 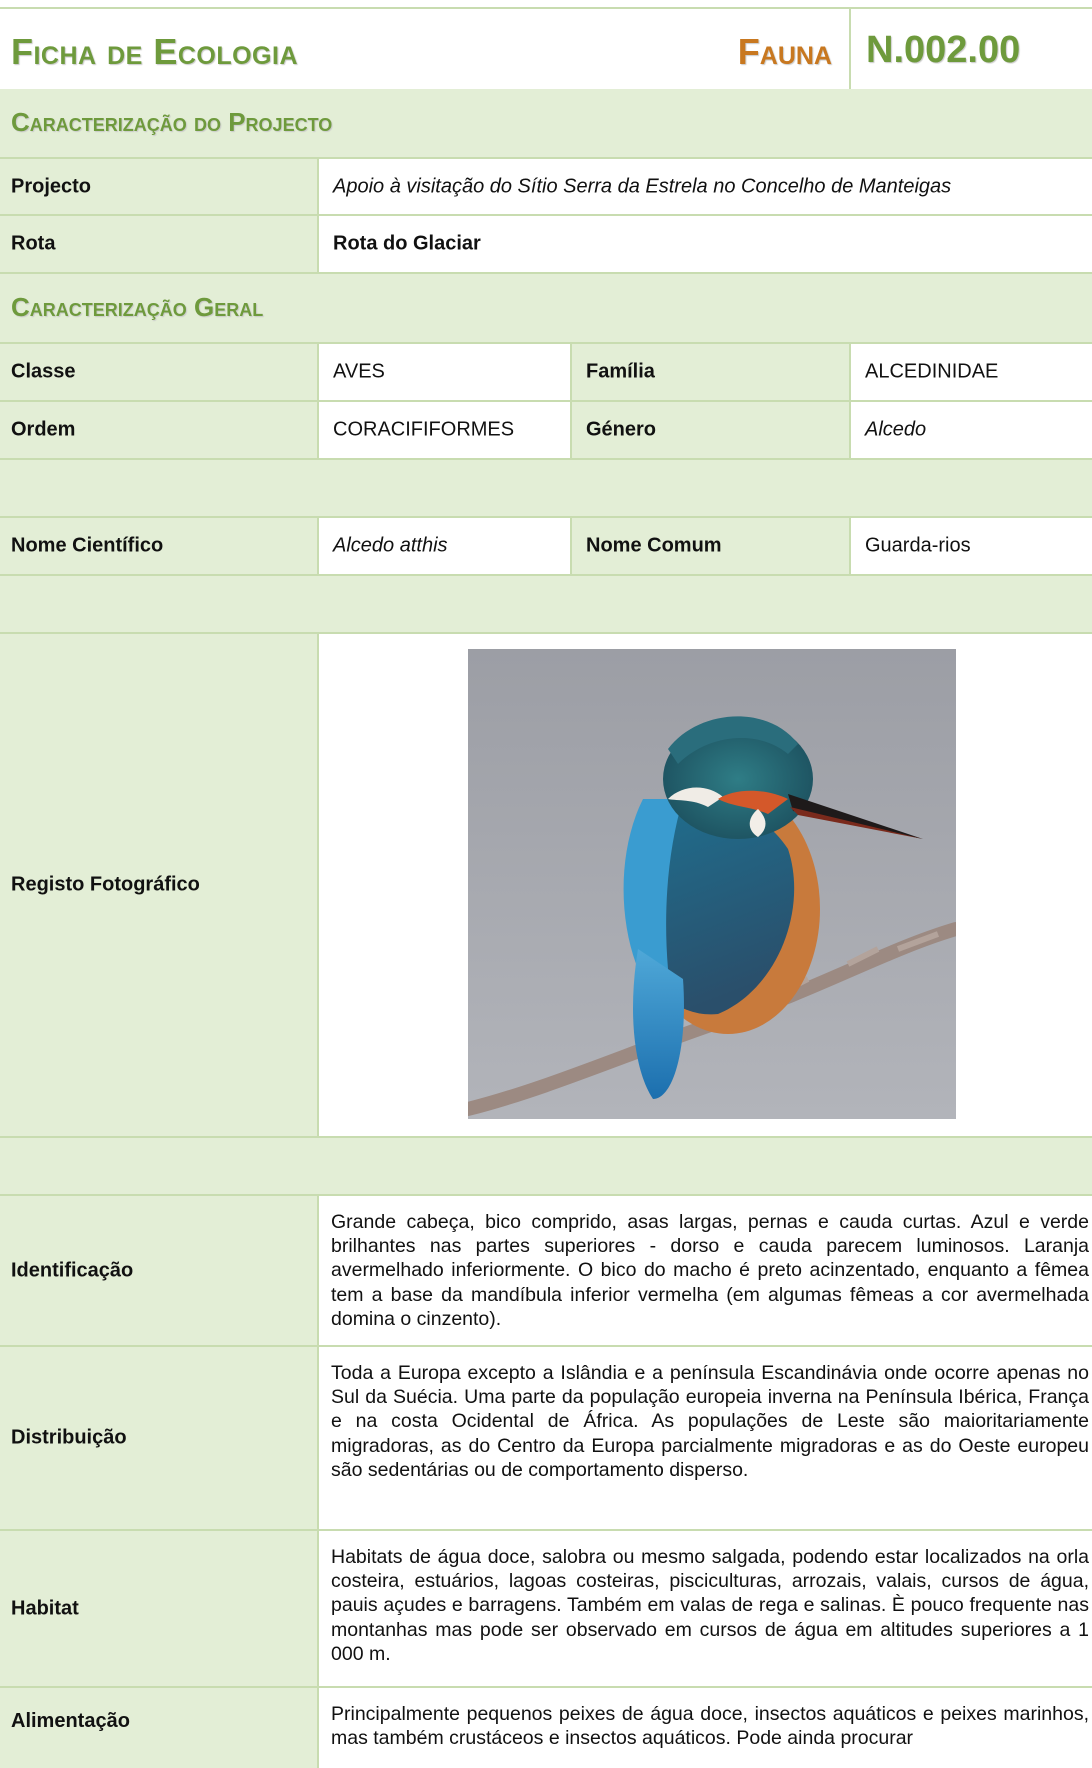 I want to click on nome-comum-value: Guarda-rios, so click(x=918, y=545).